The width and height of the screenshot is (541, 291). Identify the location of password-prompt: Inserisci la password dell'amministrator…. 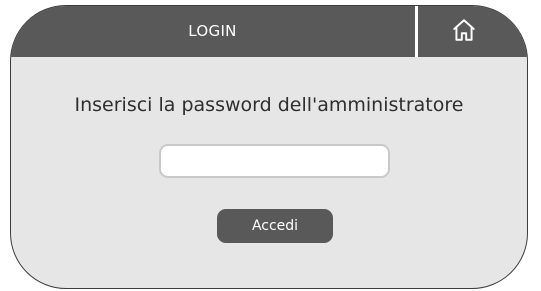
(269, 105).